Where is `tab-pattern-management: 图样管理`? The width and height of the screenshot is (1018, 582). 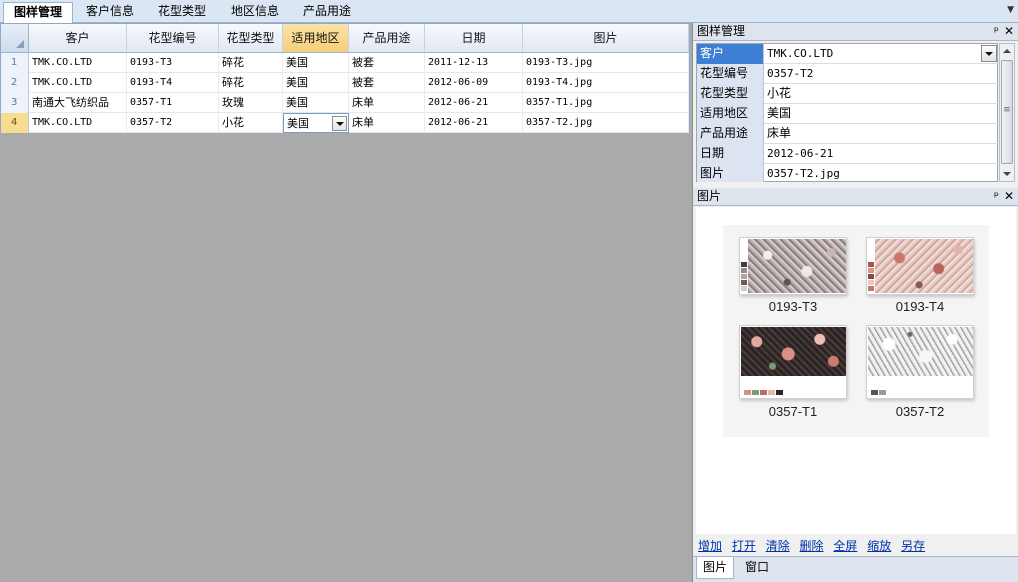
tab-pattern-management: 图样管理 is located at coordinates (38, 13).